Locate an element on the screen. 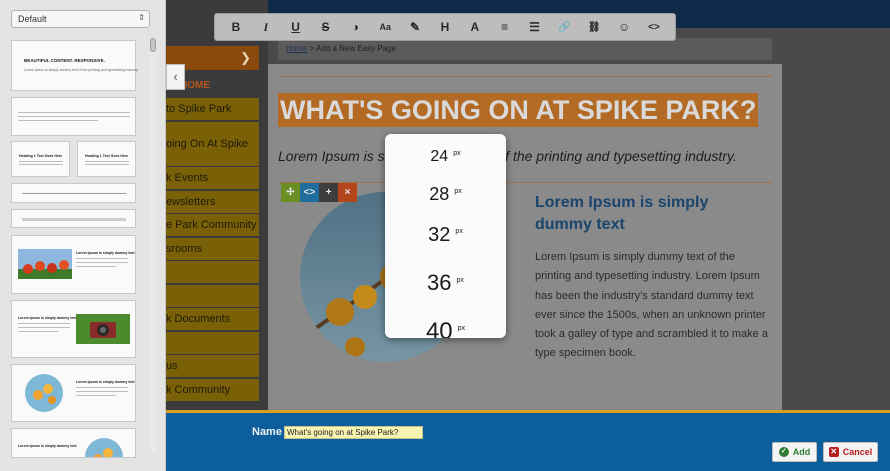  nav-item: k Documents is located at coordinates (212, 319).